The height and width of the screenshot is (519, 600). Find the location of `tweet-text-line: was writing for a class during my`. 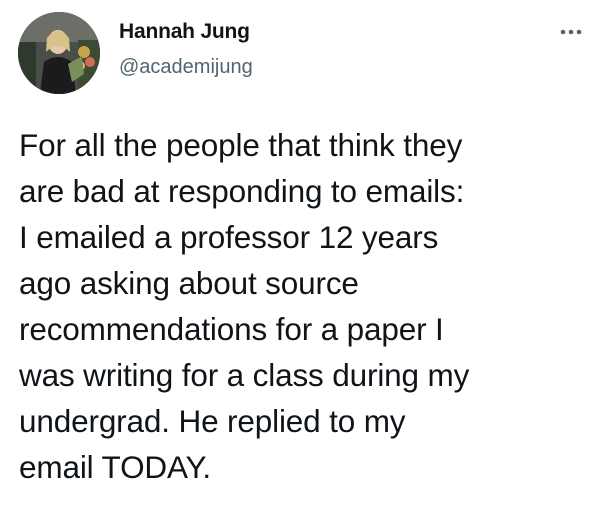

tweet-text-line: was writing for a class during my is located at coordinates (244, 375).